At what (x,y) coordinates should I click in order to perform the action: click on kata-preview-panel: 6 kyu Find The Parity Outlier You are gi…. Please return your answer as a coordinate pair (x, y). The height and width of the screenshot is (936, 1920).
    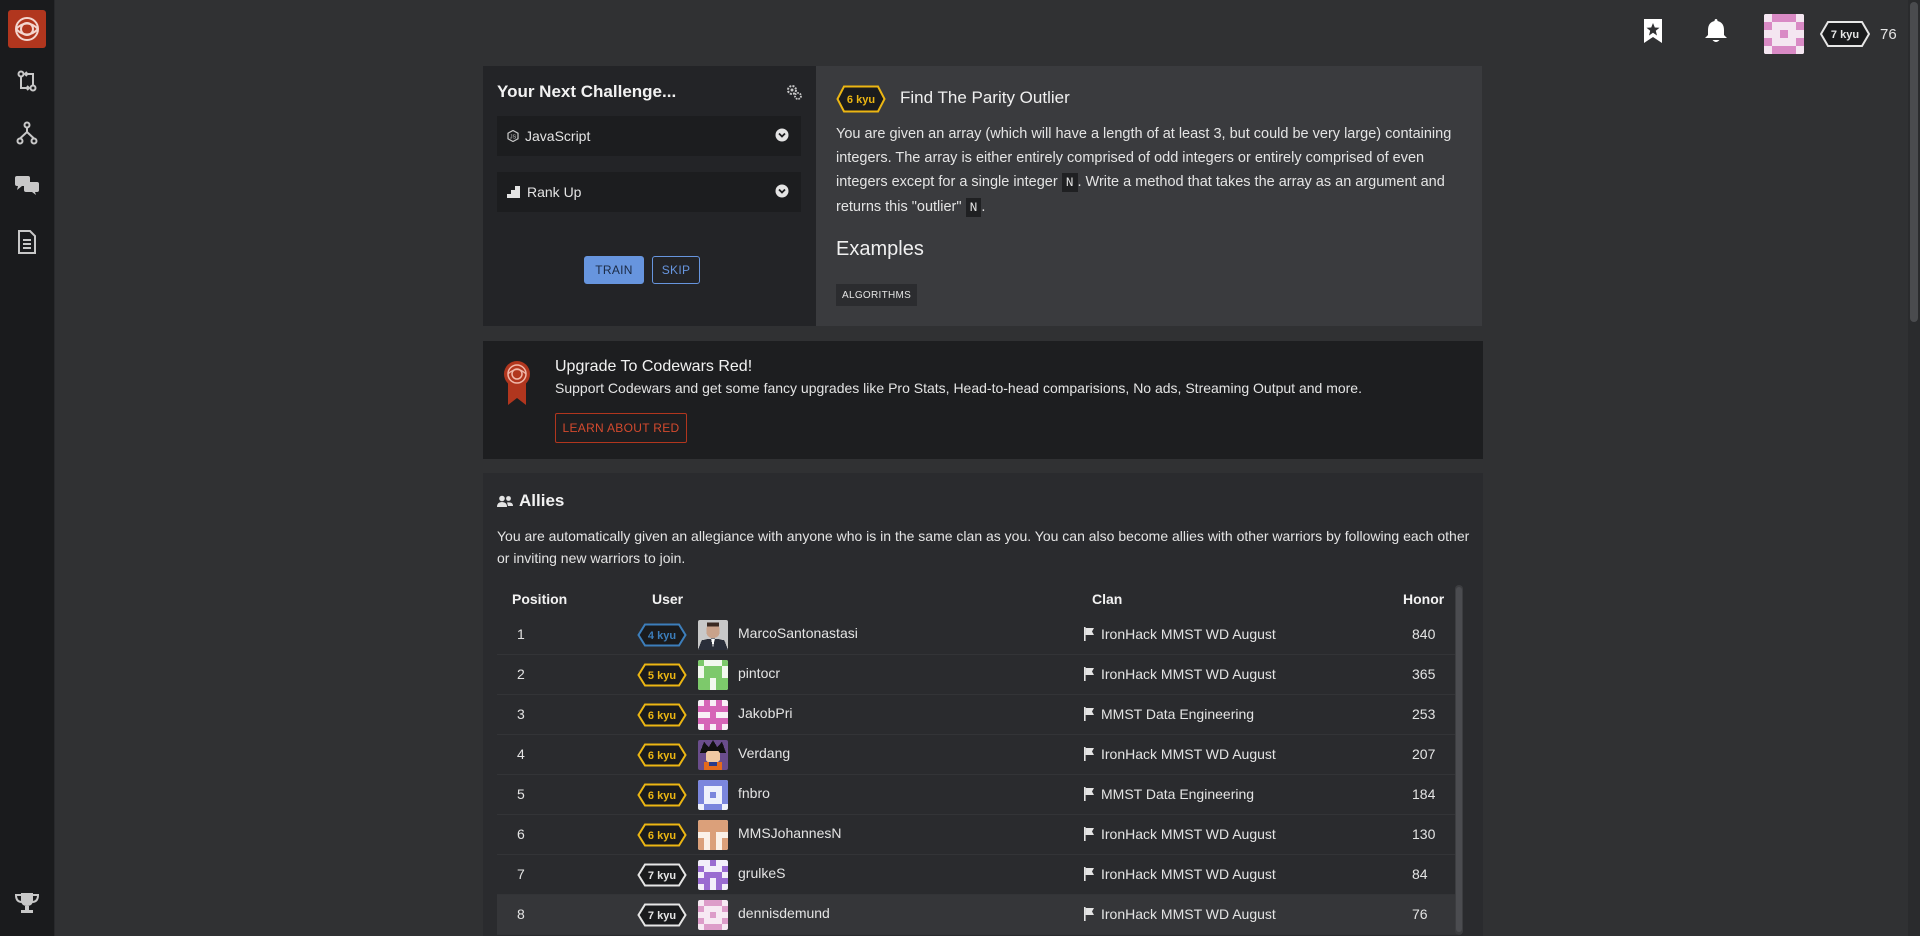
    Looking at the image, I should click on (1149, 196).